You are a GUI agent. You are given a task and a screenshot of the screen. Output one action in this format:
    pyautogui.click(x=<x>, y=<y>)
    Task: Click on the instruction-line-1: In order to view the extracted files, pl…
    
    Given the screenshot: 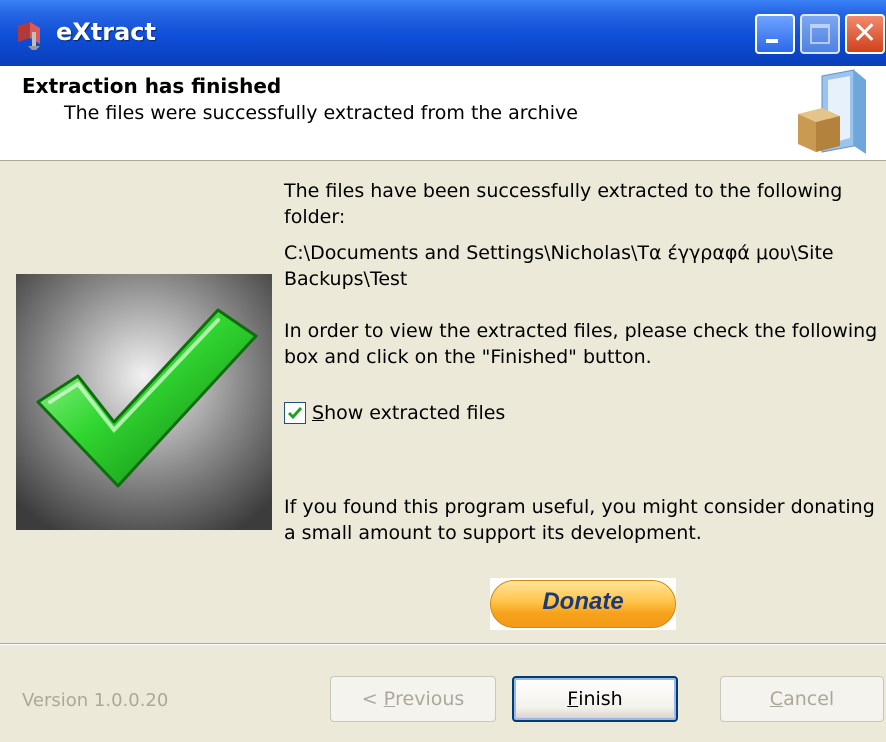 What is the action you would take?
    pyautogui.click(x=581, y=331)
    